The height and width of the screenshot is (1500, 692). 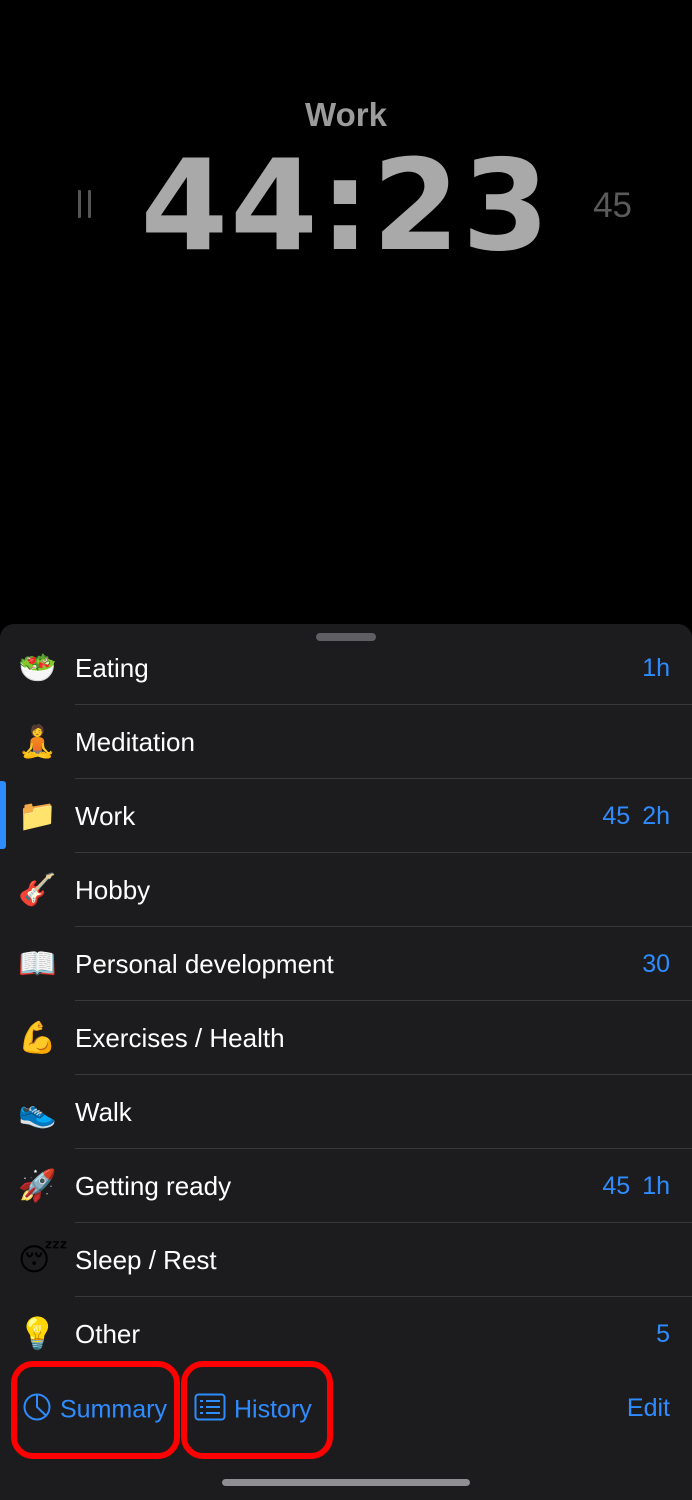 What do you see at coordinates (37, 890) in the screenshot?
I see `guitar-icon: 🎸` at bounding box center [37, 890].